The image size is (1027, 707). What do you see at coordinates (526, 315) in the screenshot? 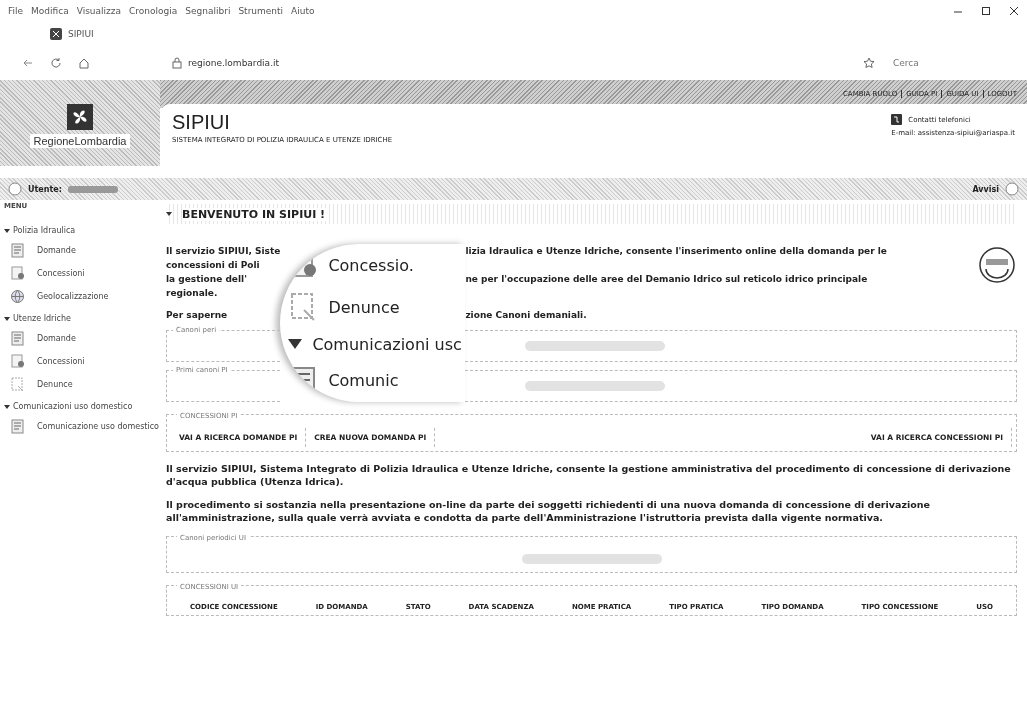
I see `intro-text: zione Canoni demaniali.` at bounding box center [526, 315].